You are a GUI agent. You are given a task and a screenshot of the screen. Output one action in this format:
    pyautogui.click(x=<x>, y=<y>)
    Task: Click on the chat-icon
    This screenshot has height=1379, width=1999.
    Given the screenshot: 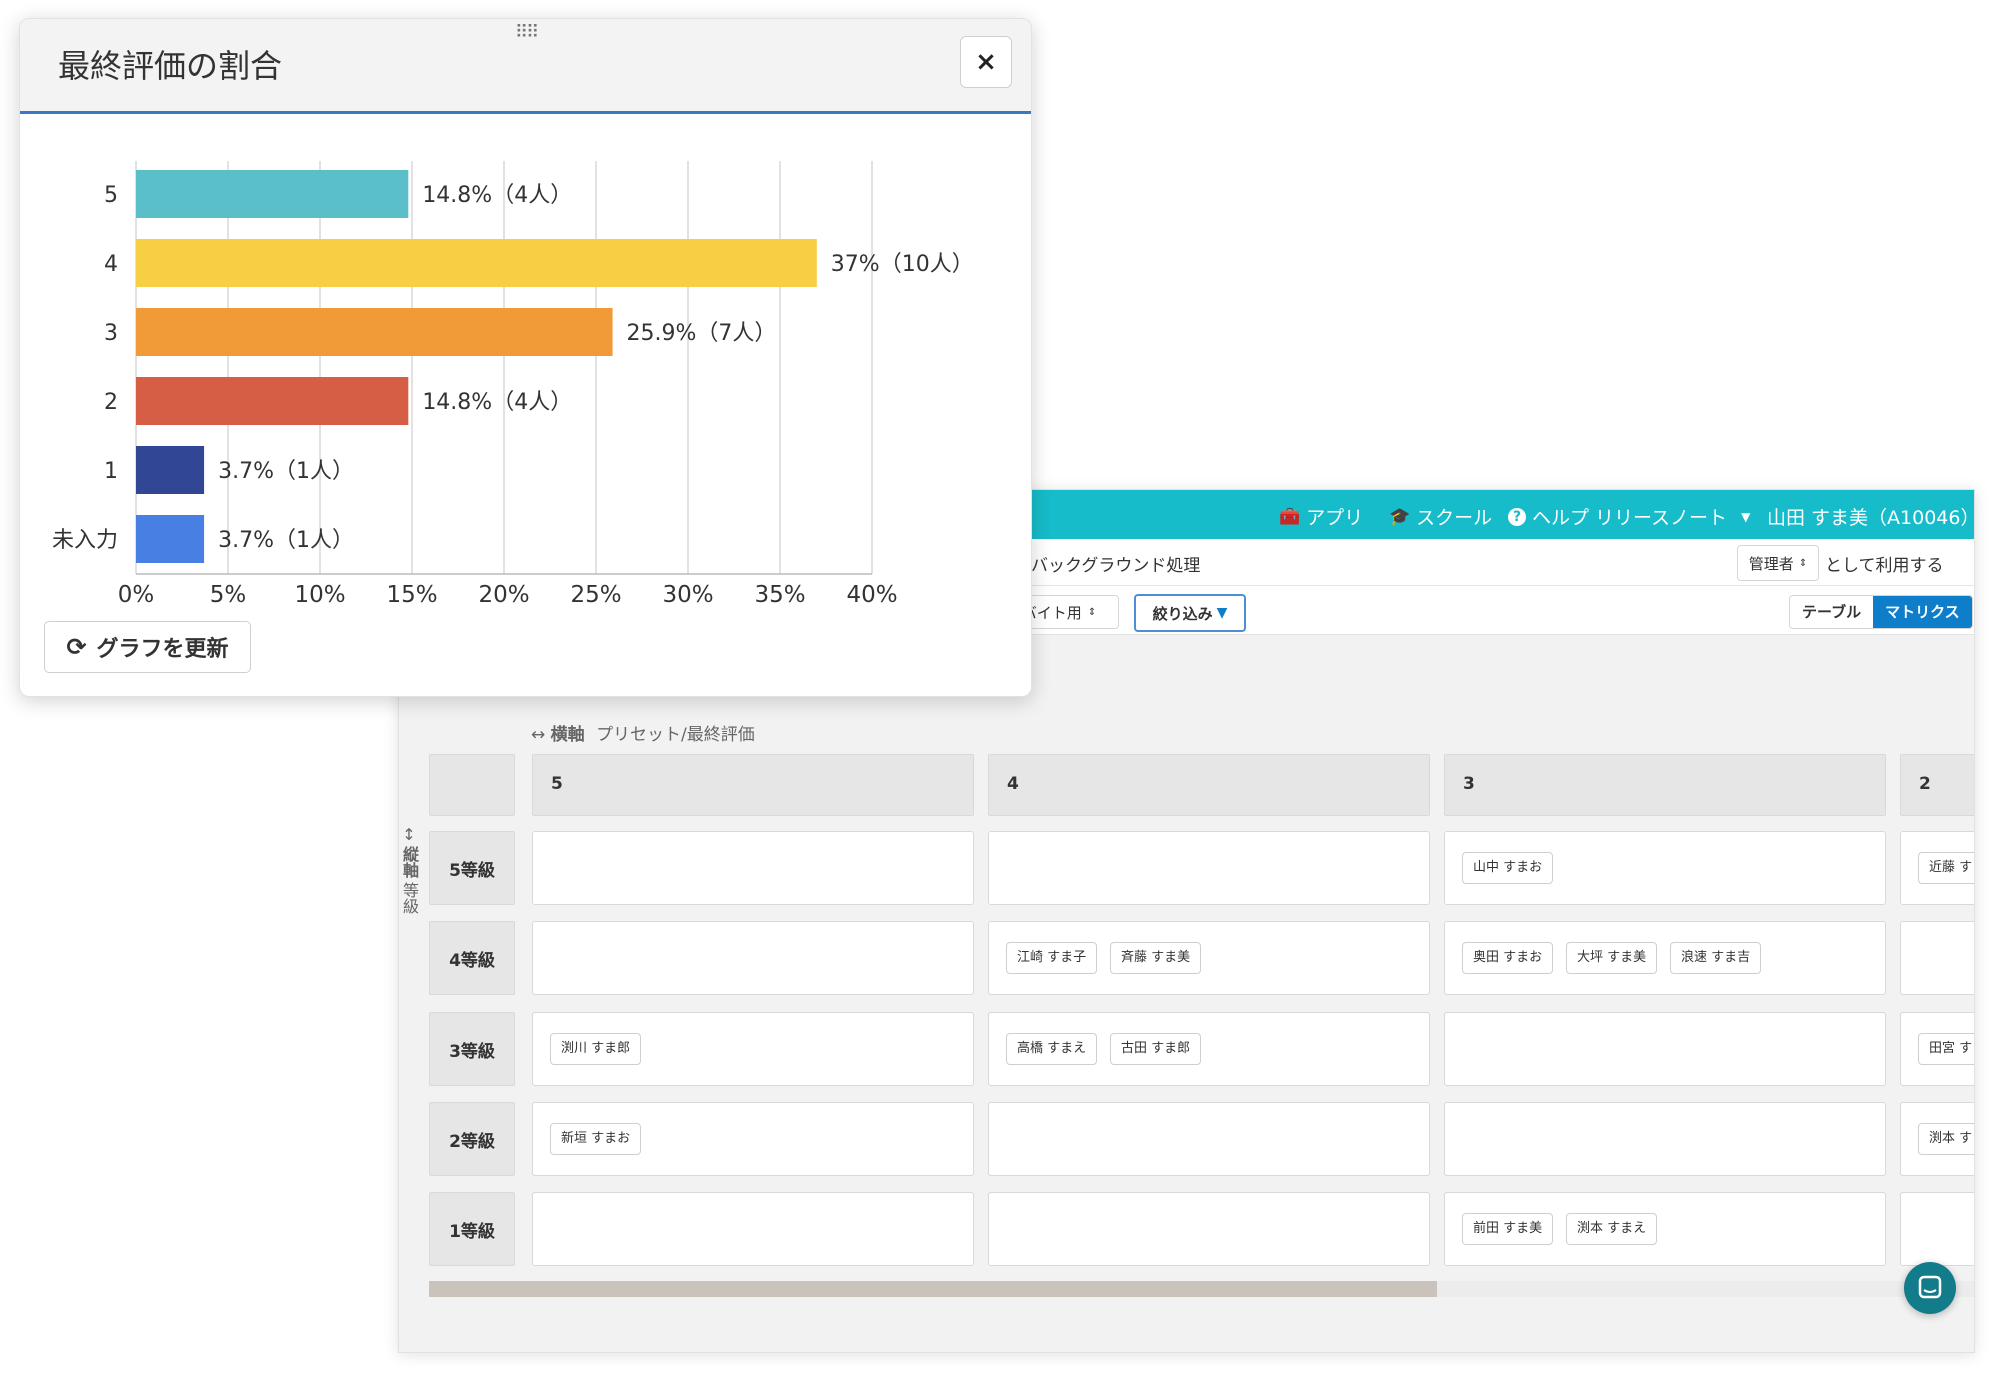 What is the action you would take?
    pyautogui.click(x=1930, y=1287)
    